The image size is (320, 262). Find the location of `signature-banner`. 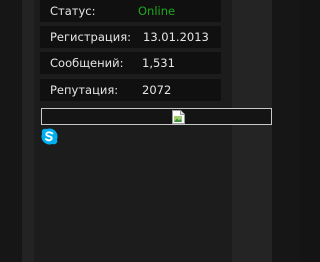

signature-banner is located at coordinates (156, 116).